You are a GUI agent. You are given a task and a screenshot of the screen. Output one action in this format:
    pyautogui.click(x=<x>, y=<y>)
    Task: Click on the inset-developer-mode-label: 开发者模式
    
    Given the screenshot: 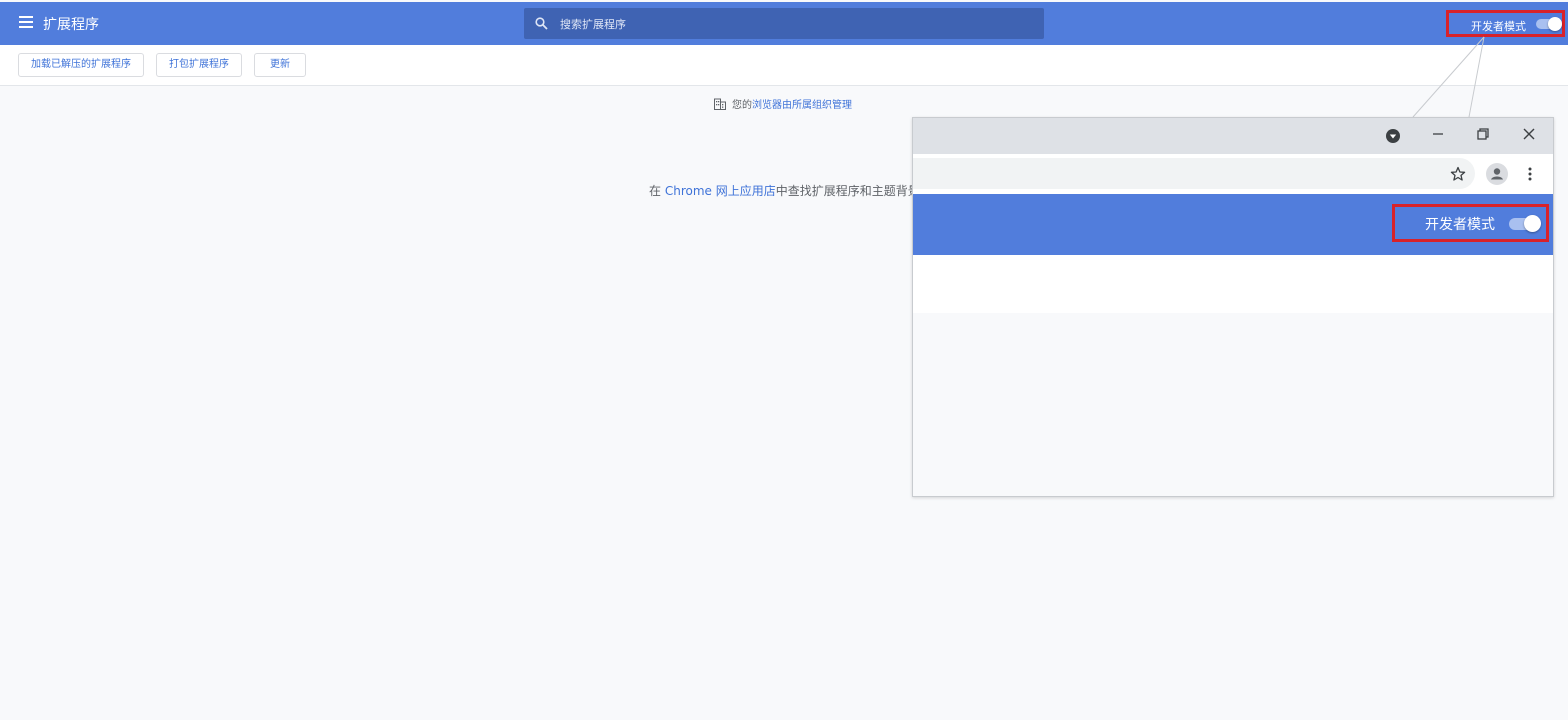 What is the action you would take?
    pyautogui.click(x=1460, y=225)
    